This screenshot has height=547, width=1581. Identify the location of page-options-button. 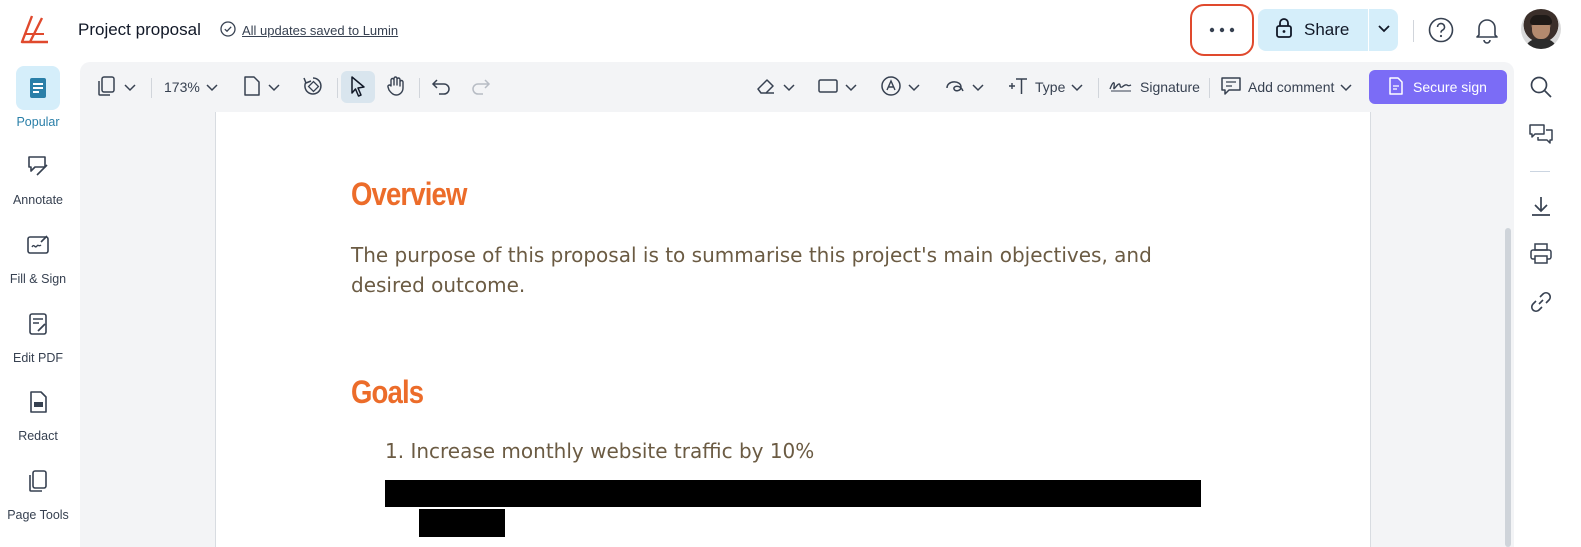
(261, 87).